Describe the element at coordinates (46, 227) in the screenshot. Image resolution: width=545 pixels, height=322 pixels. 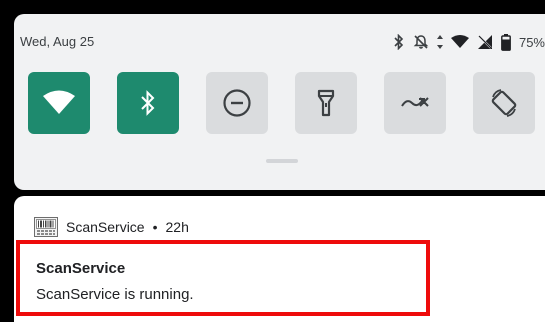
I see `barcode-scanner-app-icon` at that location.